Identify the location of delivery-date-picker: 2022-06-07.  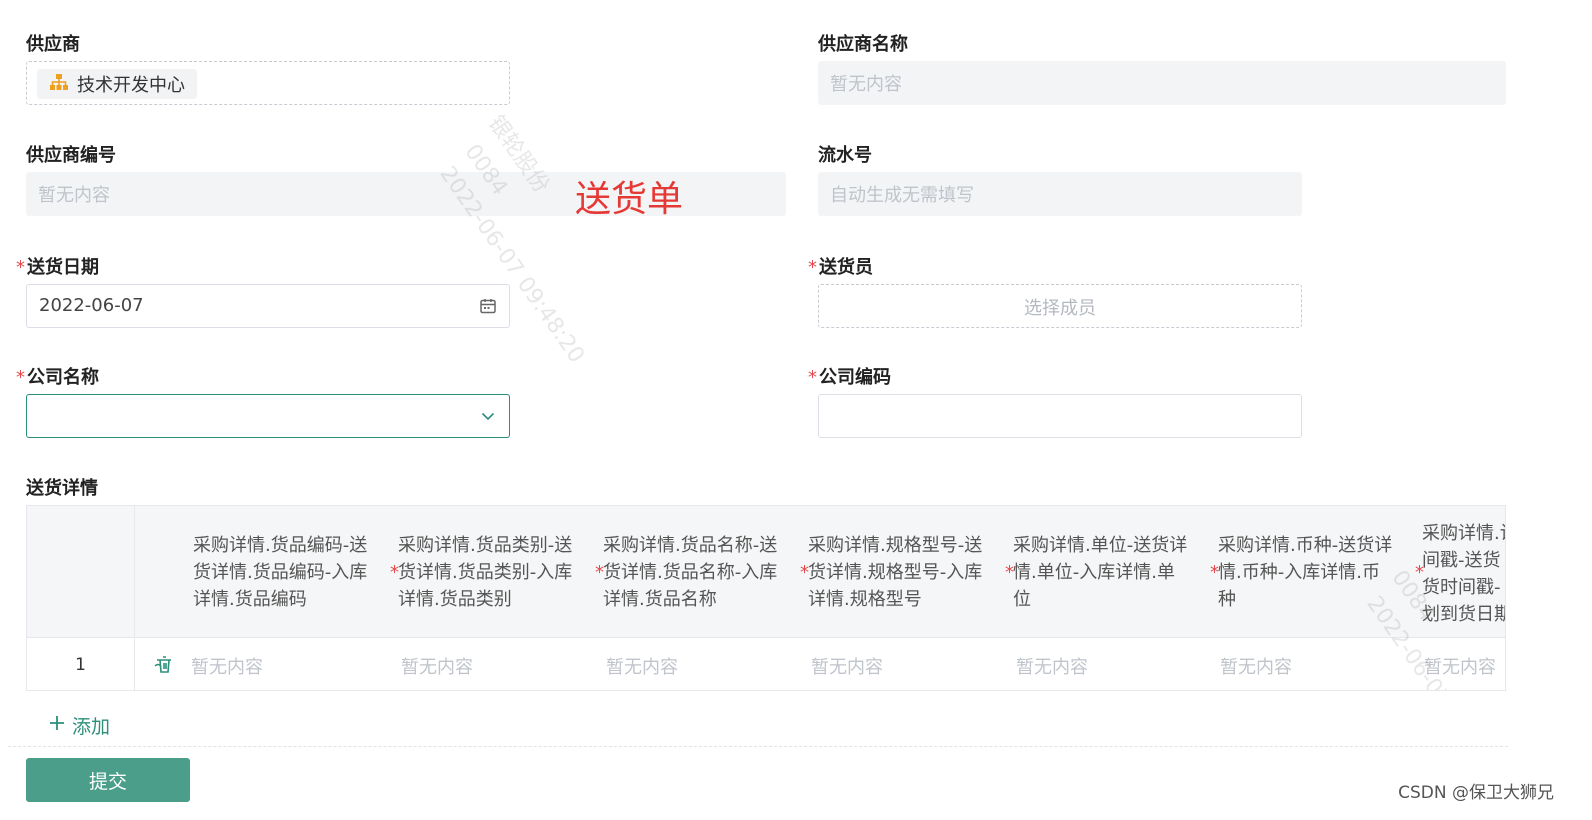
(268, 306).